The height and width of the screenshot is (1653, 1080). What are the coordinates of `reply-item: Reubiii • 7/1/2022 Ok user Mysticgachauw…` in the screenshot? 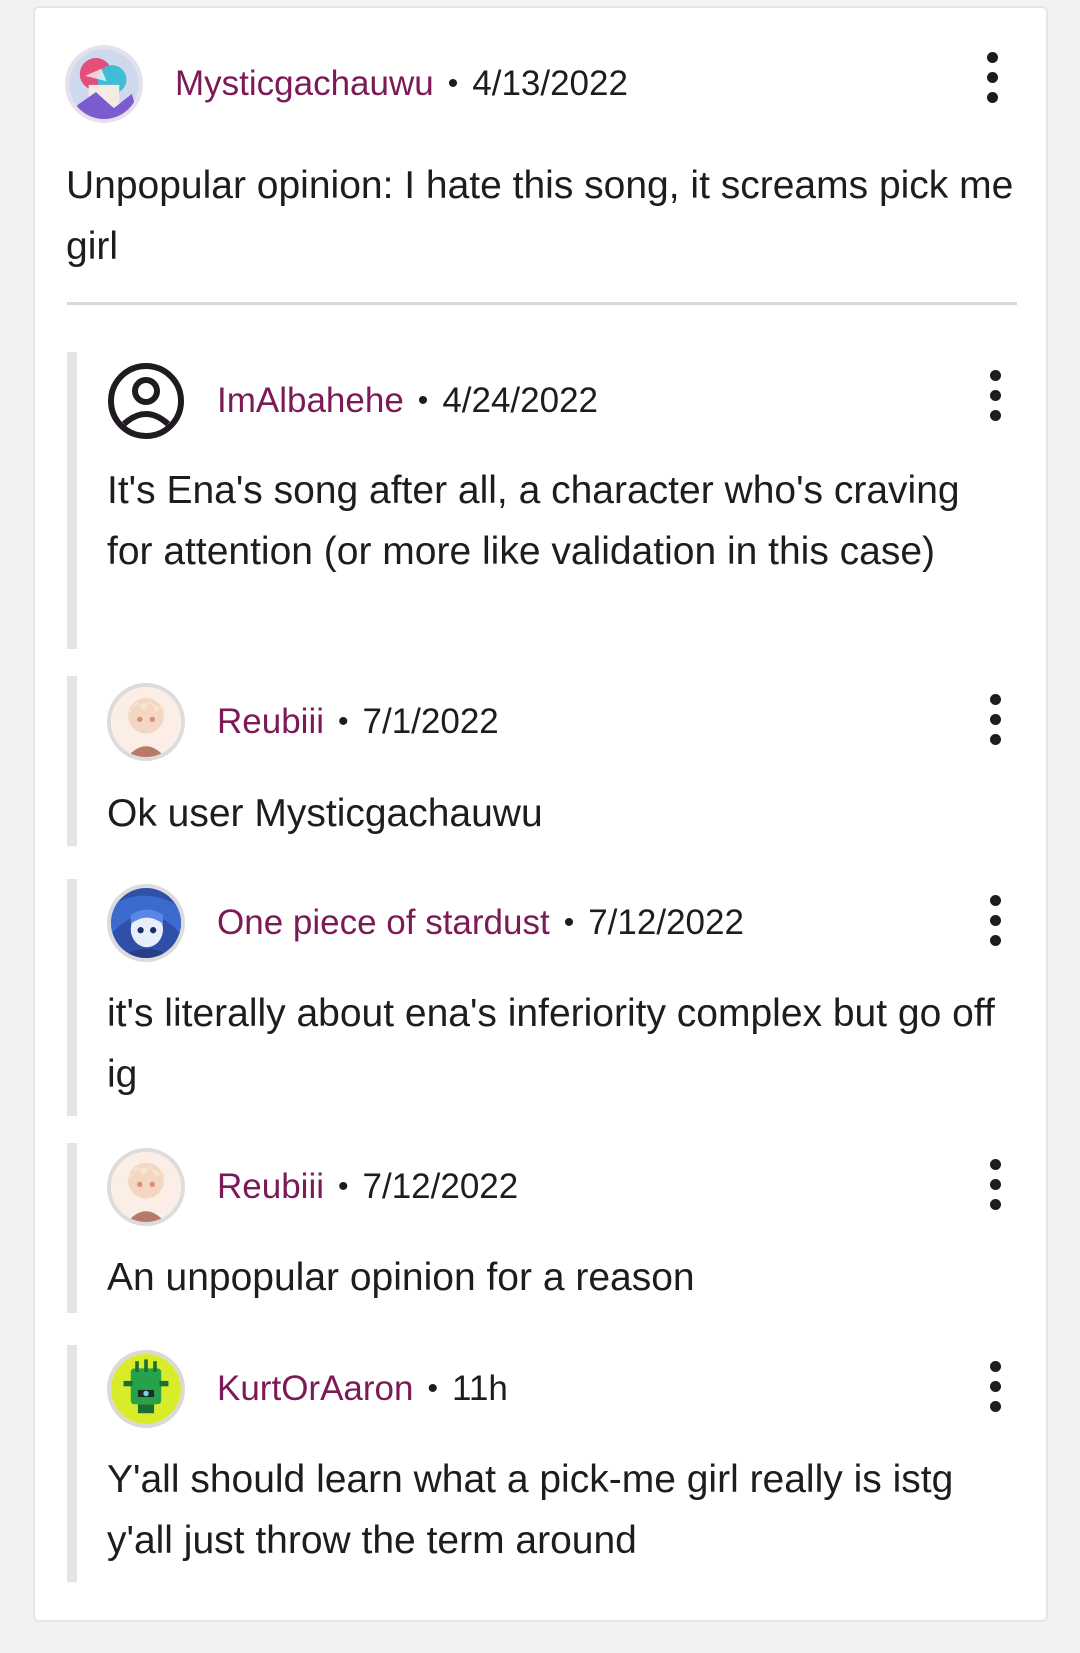 It's located at (542, 761).